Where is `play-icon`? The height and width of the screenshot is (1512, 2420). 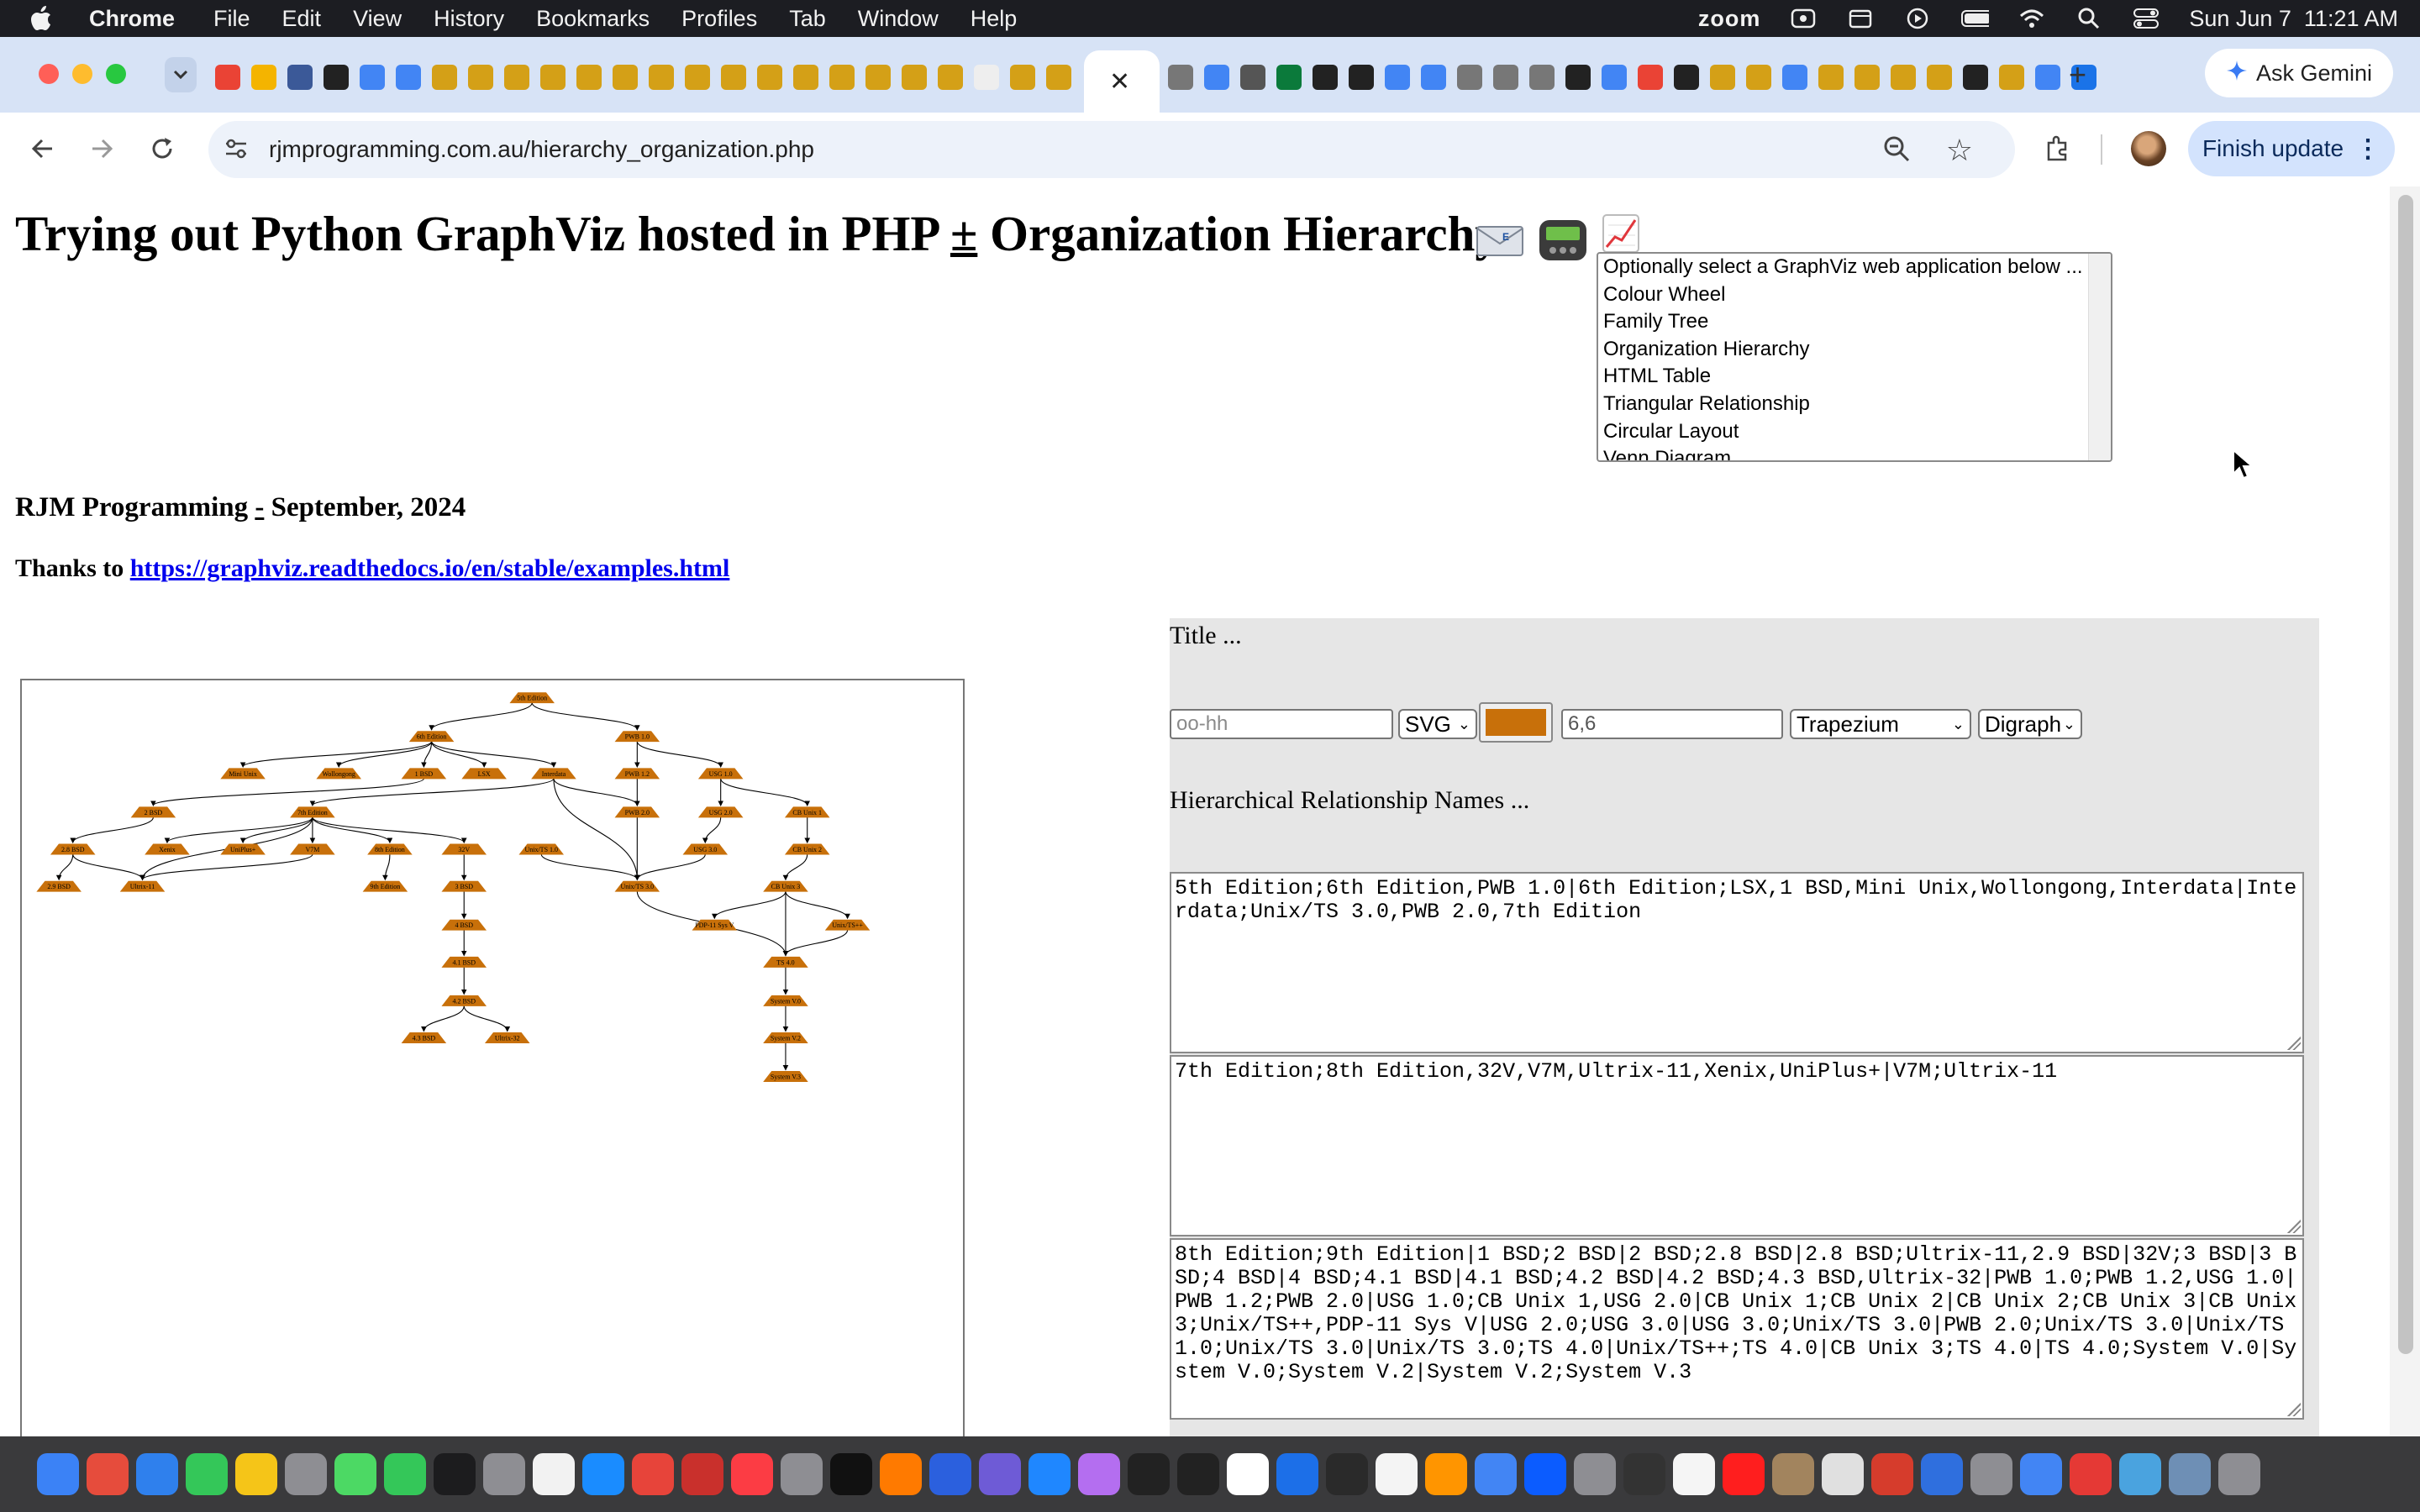 play-icon is located at coordinates (1918, 18).